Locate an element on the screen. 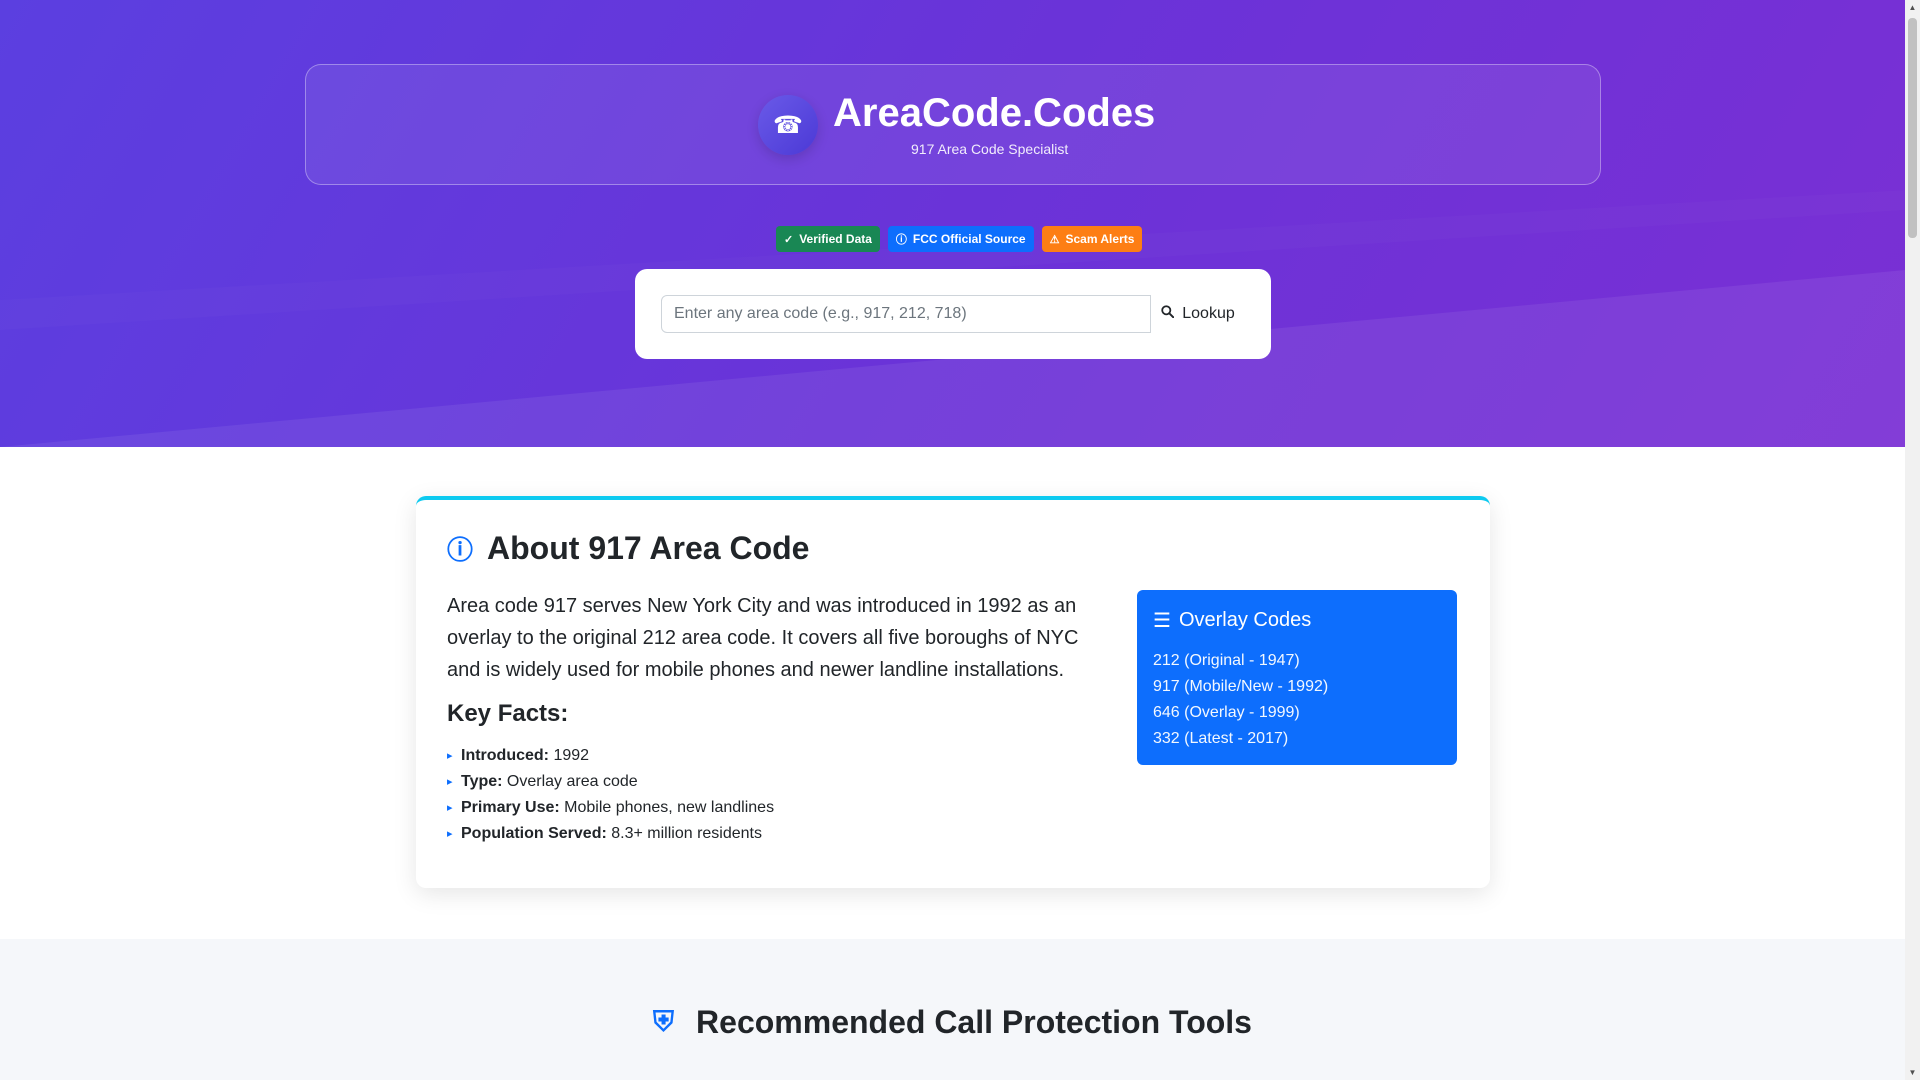 The image size is (1920, 1080). info-icon: ⓘ is located at coordinates (901, 240).